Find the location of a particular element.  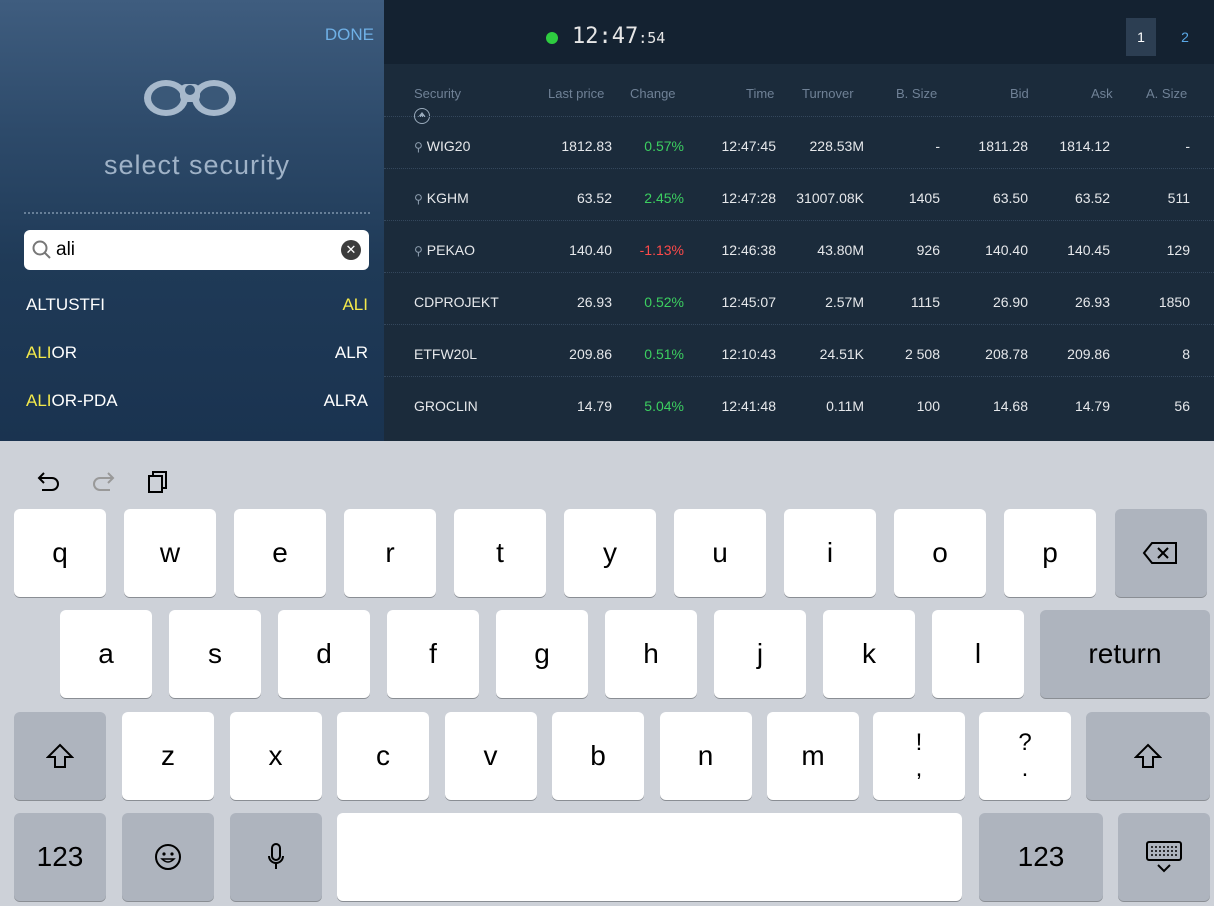

return-key: return is located at coordinates (1125, 654).